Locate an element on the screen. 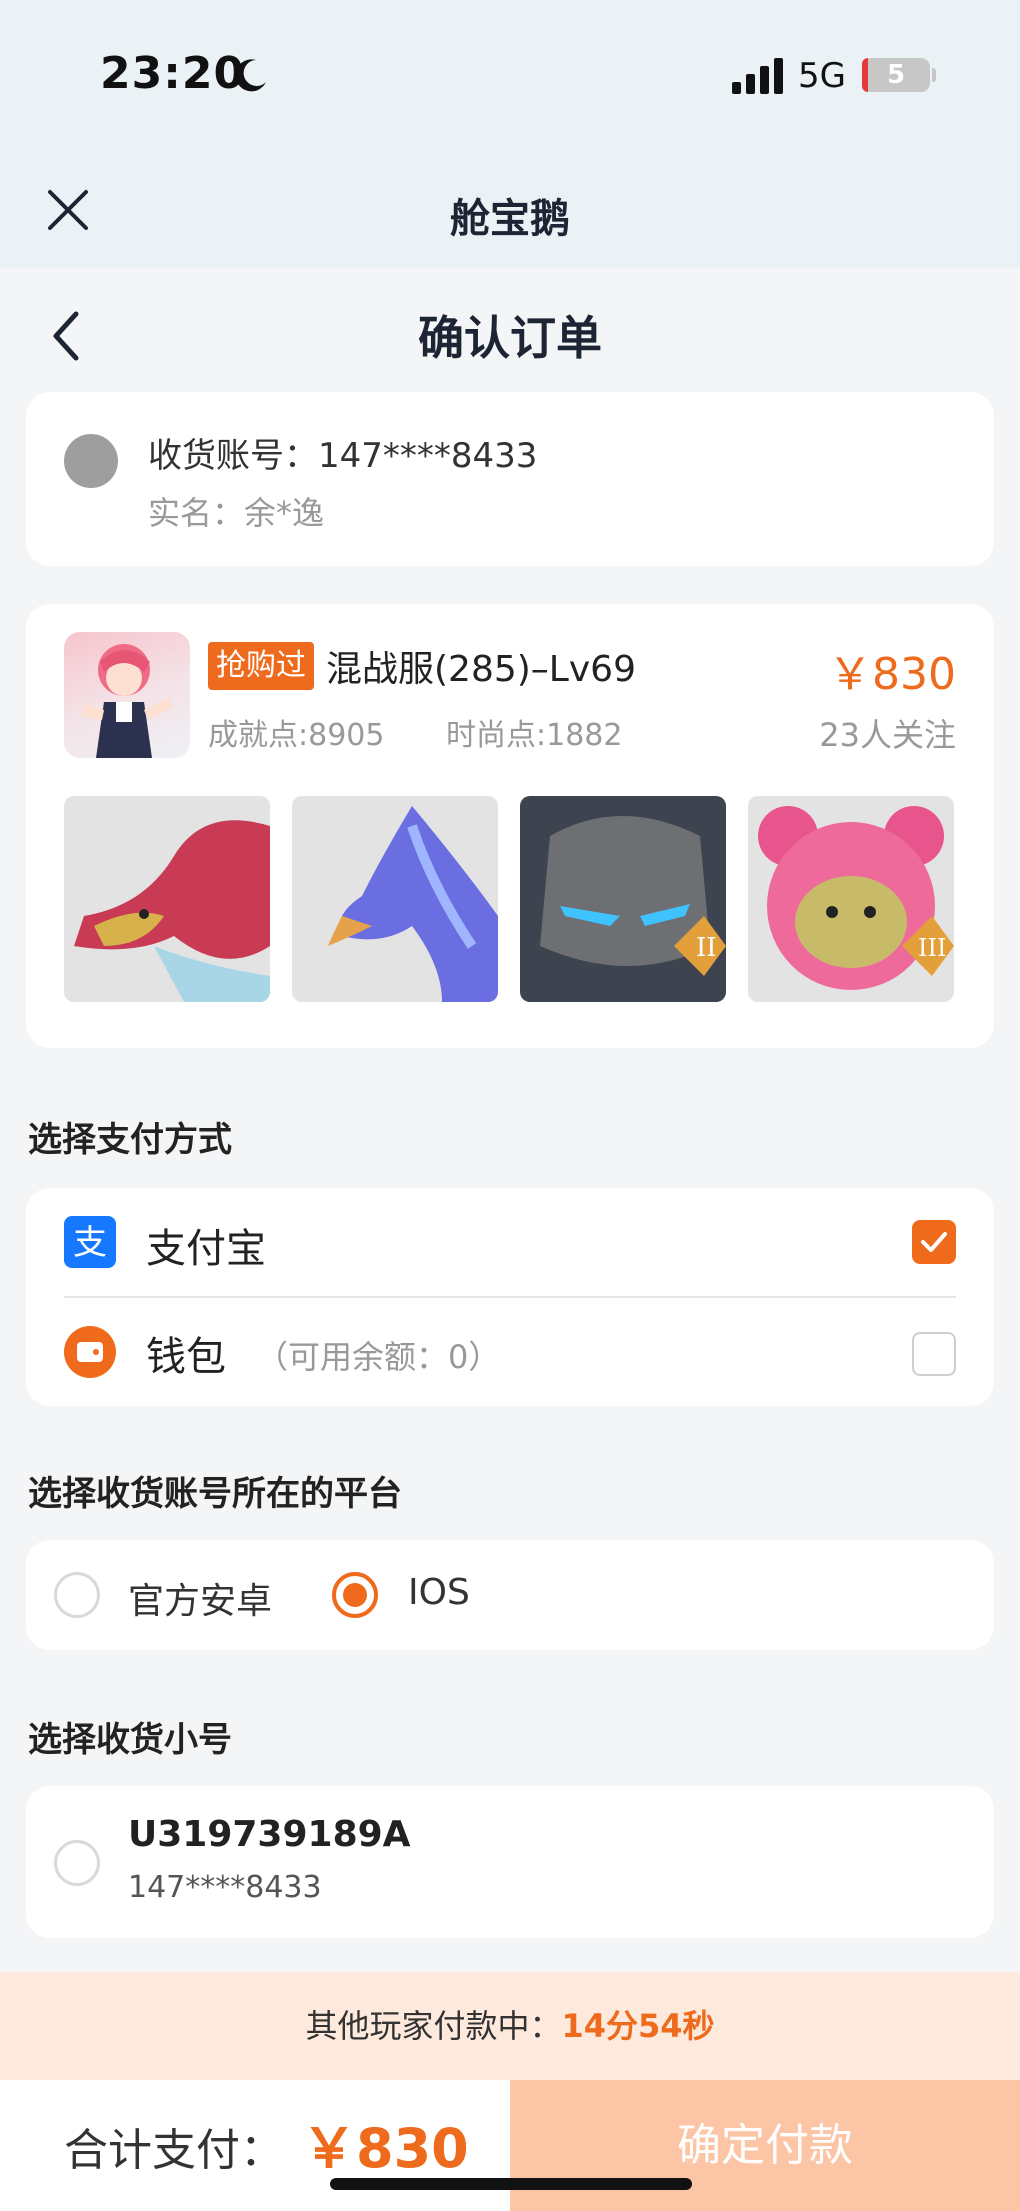 The image size is (1020, 2211). app-title: 舱宝鹅 is located at coordinates (510, 219).